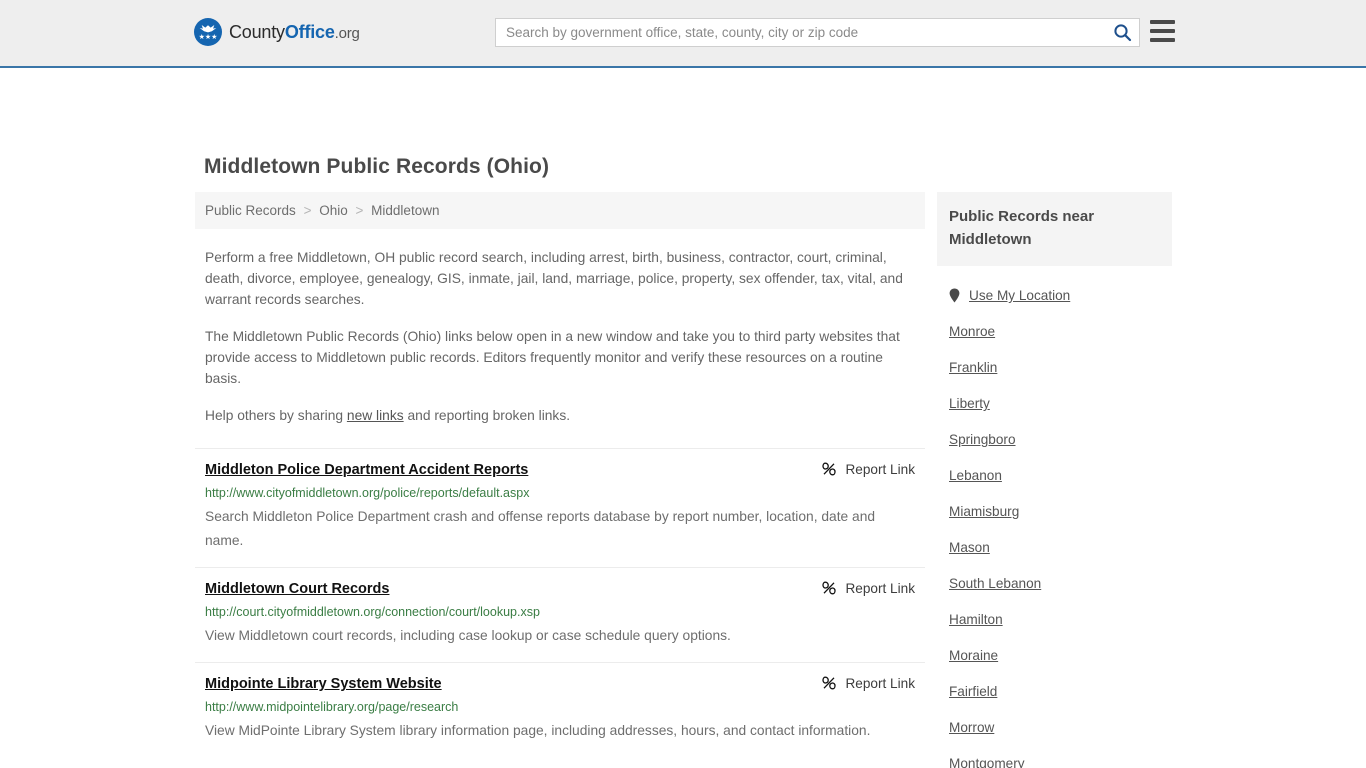 The width and height of the screenshot is (1366, 768). Describe the element at coordinates (208, 29) in the screenshot. I see `eagle-emblem-icon` at that location.